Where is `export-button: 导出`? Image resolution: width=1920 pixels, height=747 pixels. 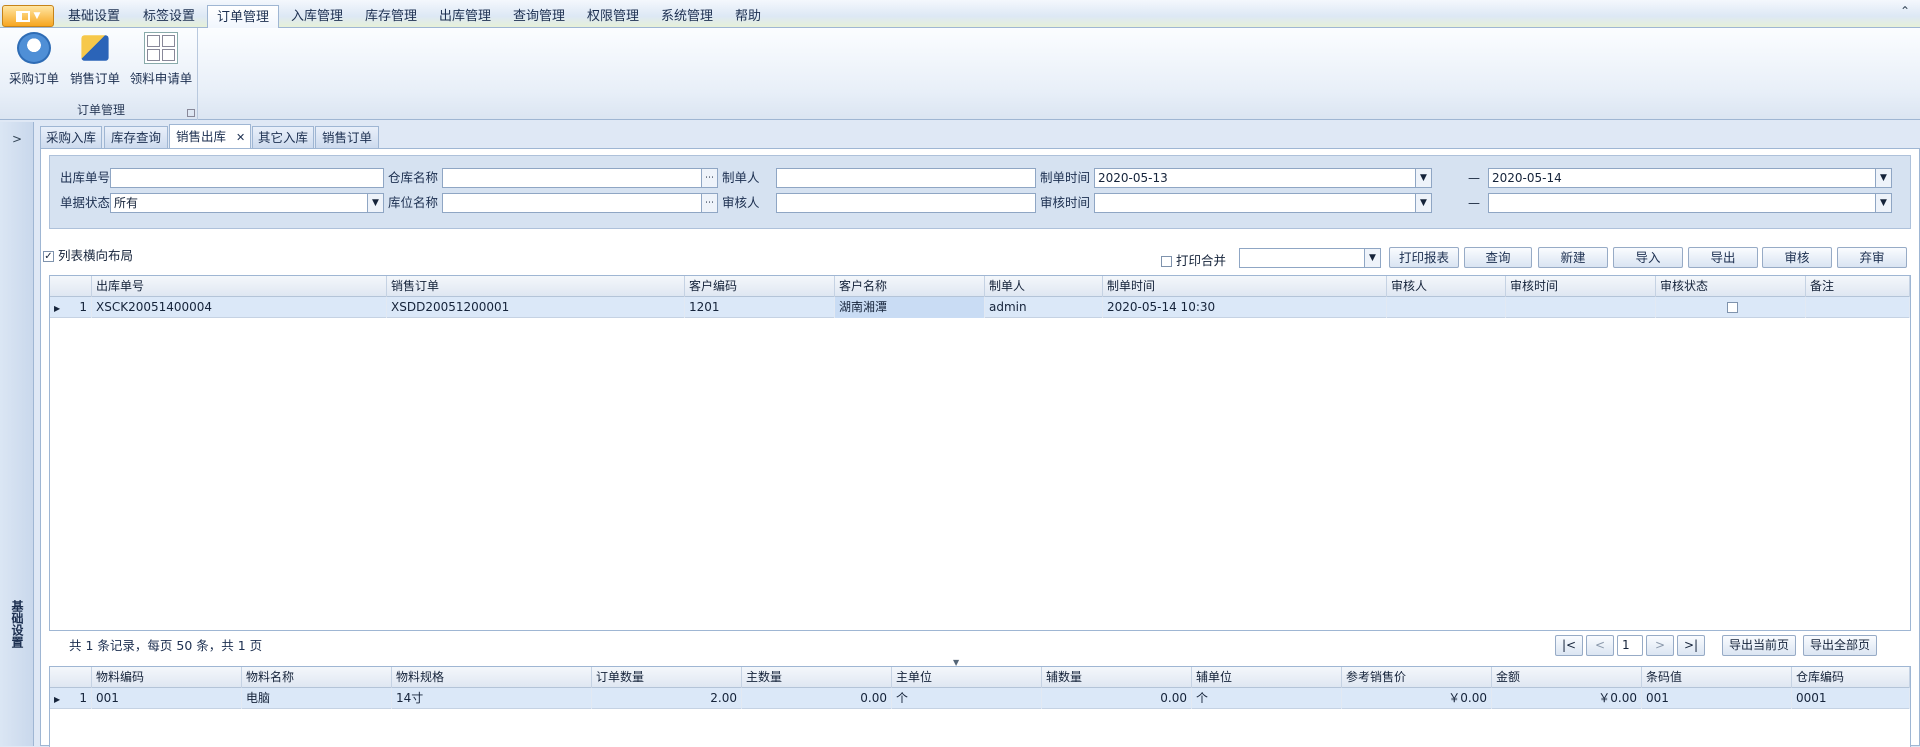
export-button: 导出 is located at coordinates (1723, 257).